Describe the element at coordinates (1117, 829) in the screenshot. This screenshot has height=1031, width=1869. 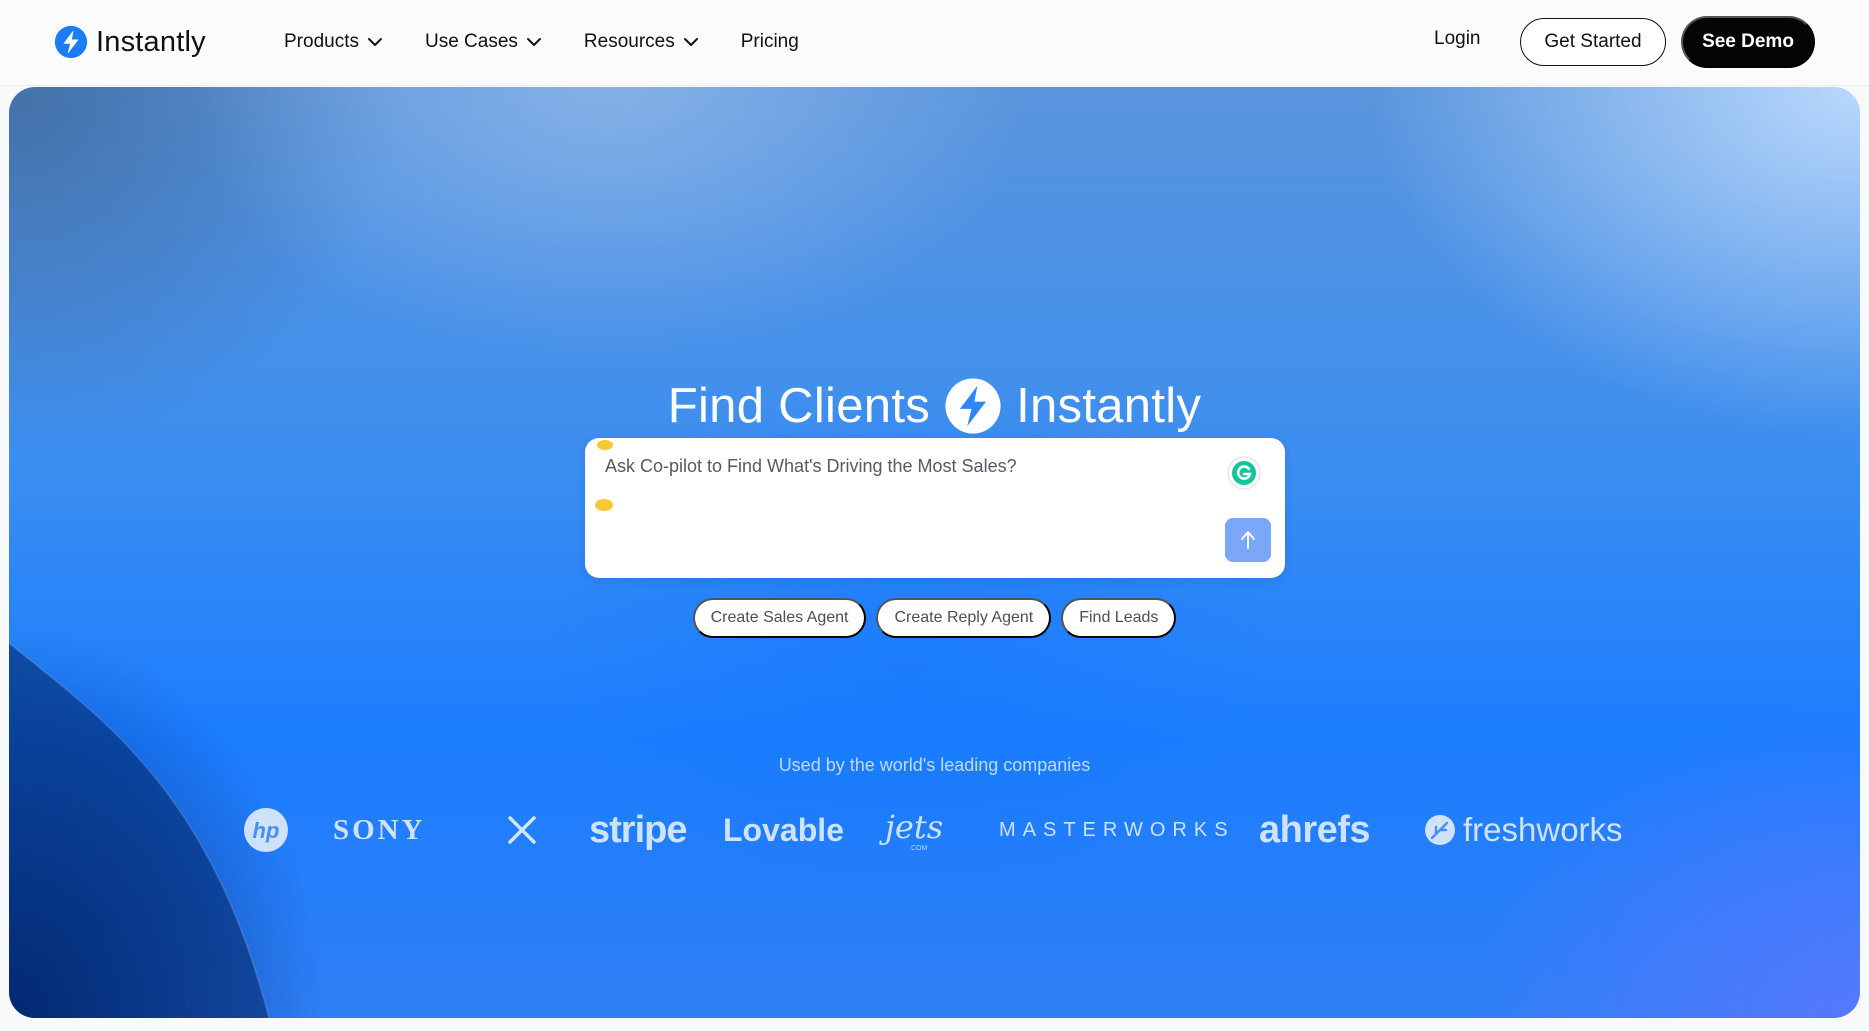
I see `masterworks-logo: MASTERWORKS` at that location.